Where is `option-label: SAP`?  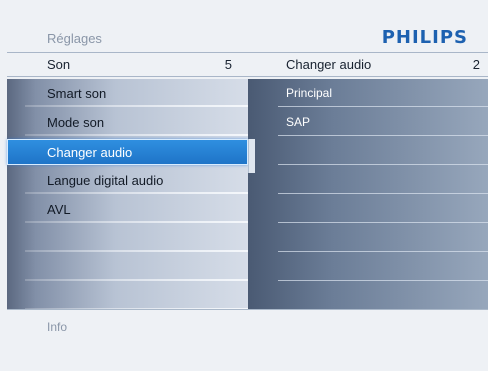 option-label: SAP is located at coordinates (298, 122).